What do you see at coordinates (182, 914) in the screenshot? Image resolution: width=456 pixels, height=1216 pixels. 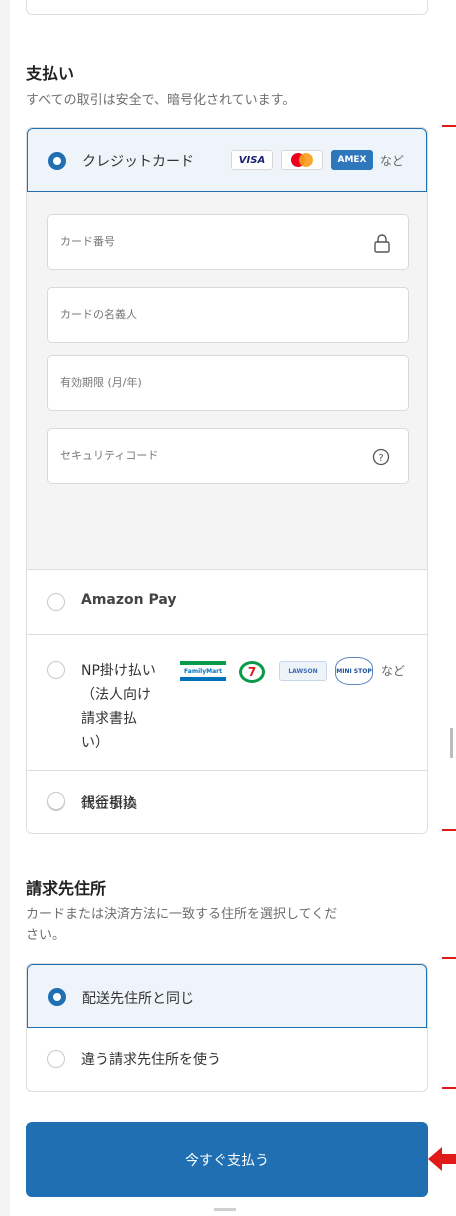 I see `billing-description-line: カードまたは決済方法に一致する住所を選択してくだ` at bounding box center [182, 914].